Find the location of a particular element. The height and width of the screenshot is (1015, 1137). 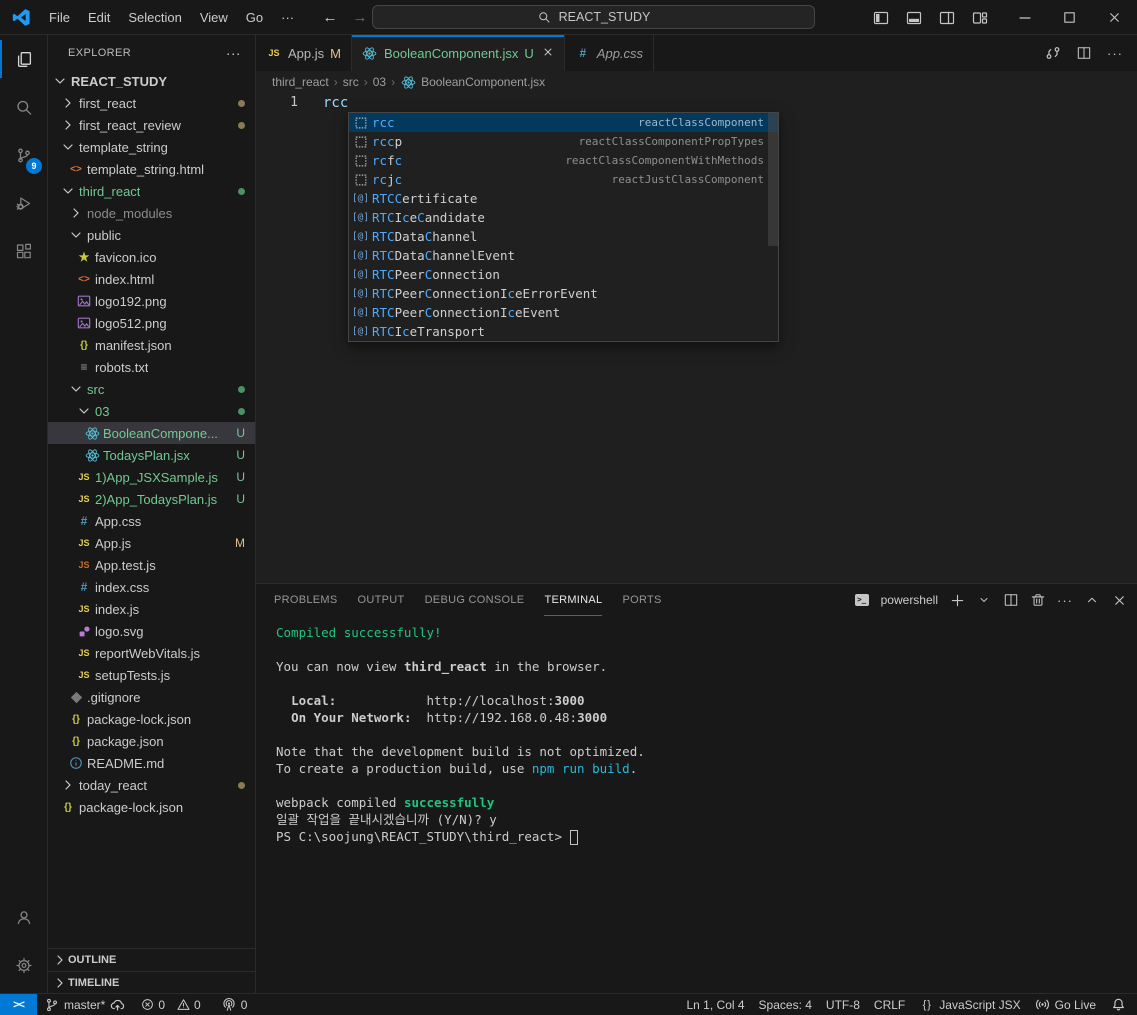

suggestion-item: [@] RTCPeerConnectionIceEvent is located at coordinates (563, 312).